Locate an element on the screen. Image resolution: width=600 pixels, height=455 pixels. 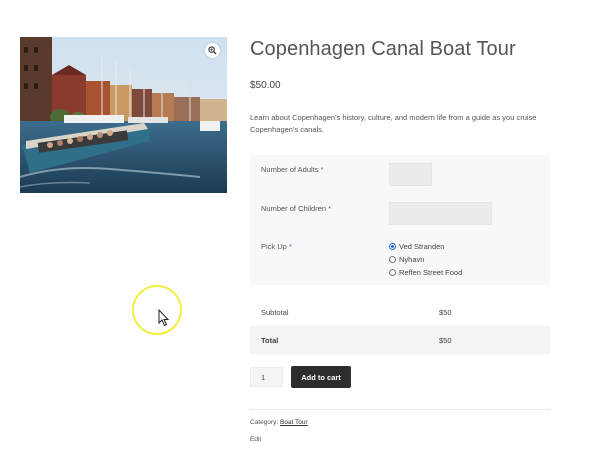
pickup-option-ved-stranden: Ved Stranden is located at coordinates (416, 246).